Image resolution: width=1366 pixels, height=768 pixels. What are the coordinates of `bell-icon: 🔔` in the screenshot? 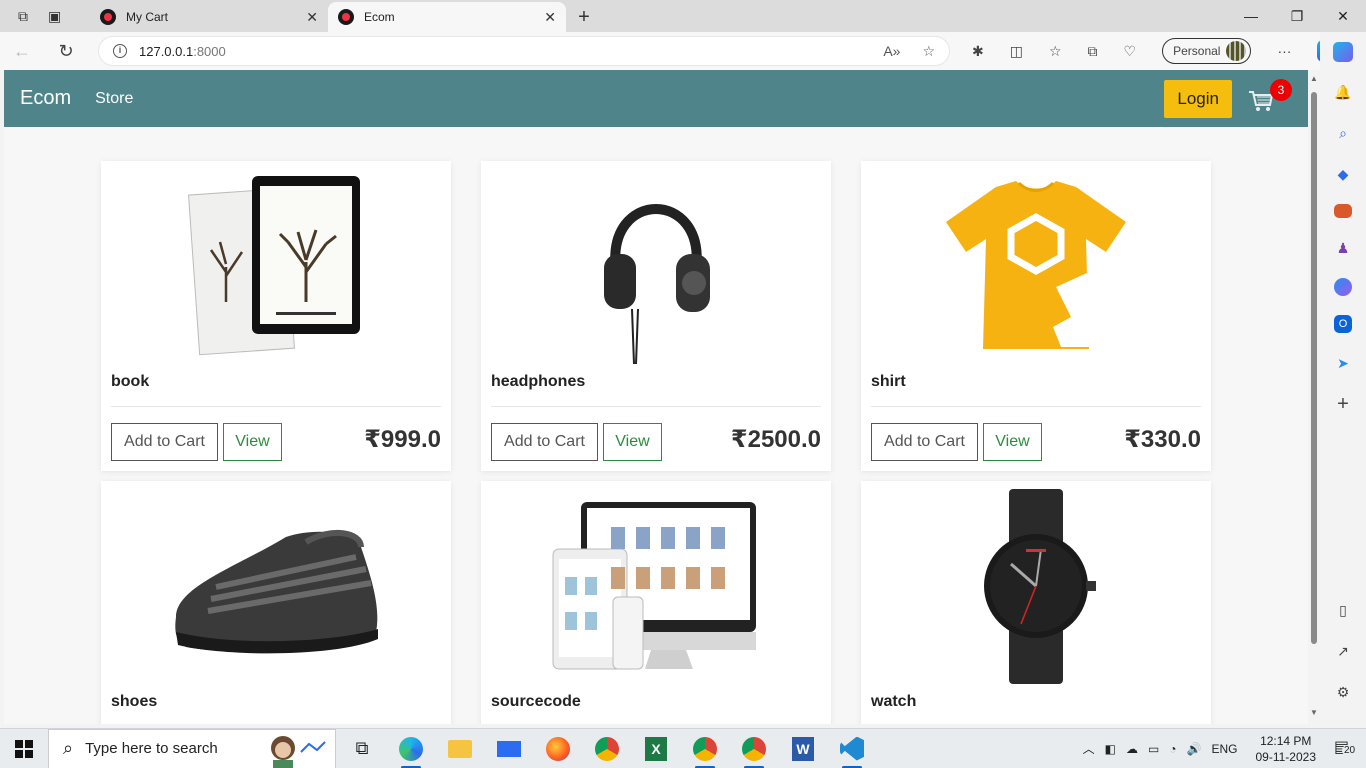 It's located at (1343, 92).